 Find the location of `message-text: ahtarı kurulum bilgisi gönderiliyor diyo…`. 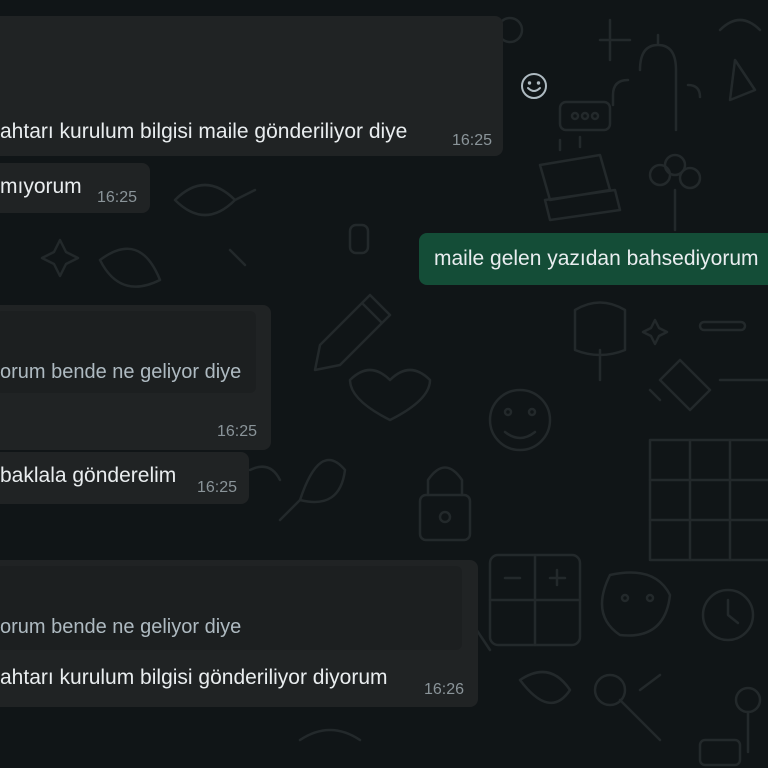

message-text: ahtarı kurulum bilgisi gönderiliyor diyo… is located at coordinates (194, 677).